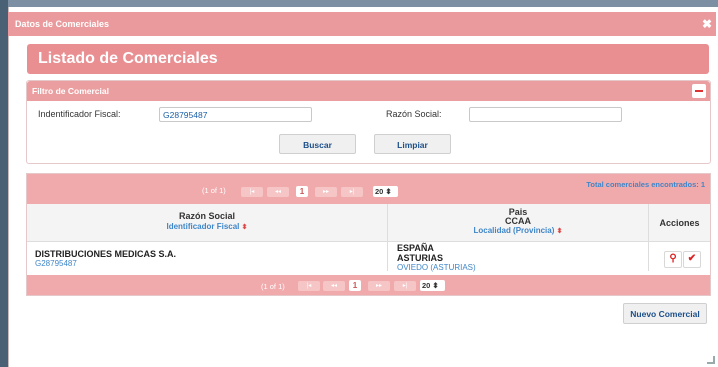 Image resolution: width=718 pixels, height=367 pixels. Describe the element at coordinates (62, 24) in the screenshot. I see `dialog-title: Datos de Comerciales` at that location.